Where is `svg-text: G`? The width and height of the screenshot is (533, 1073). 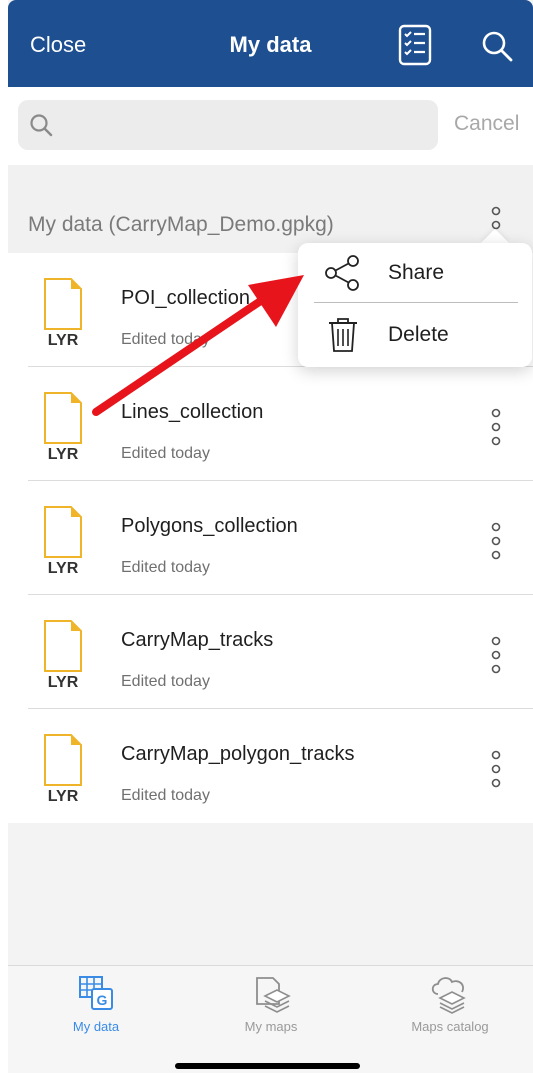 svg-text: G is located at coordinates (102, 1000).